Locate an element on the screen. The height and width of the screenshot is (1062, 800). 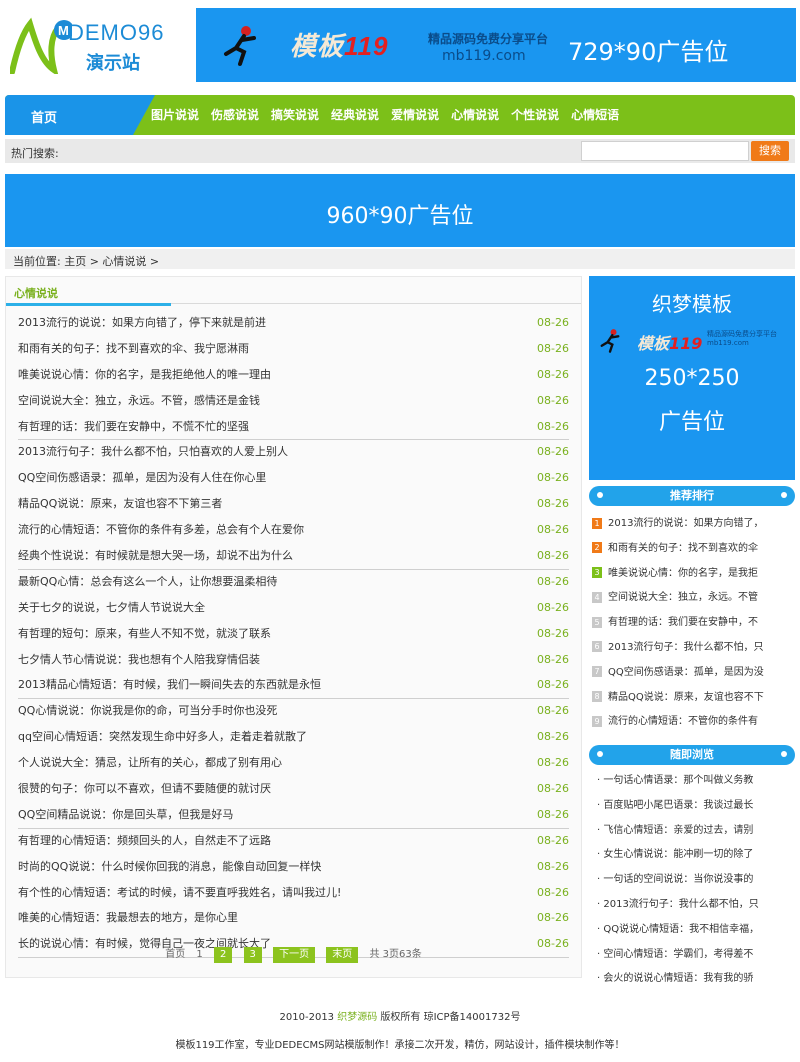
list-item: 个人说说大全：猜忌，让所有的关心，都成了别有用心 08-26 is located at coordinates (293, 764).